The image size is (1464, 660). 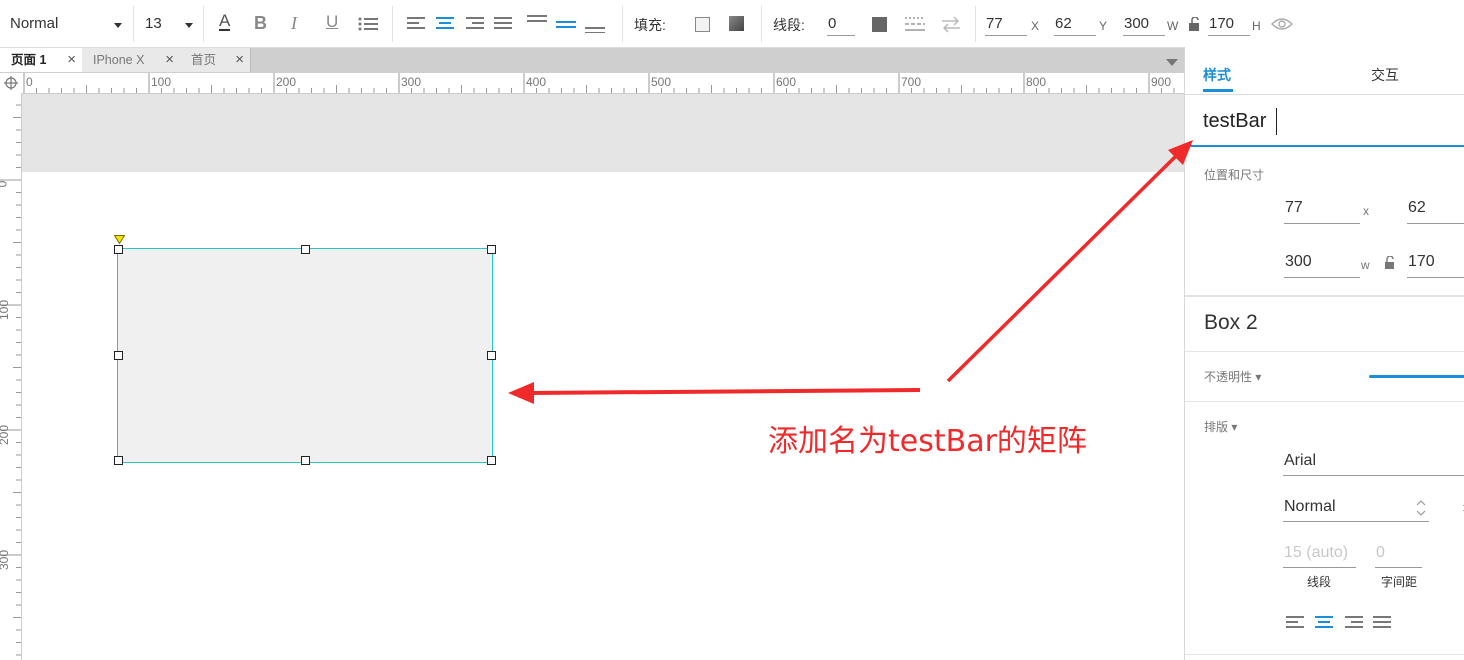 What do you see at coordinates (1063, 24) in the screenshot?
I see `y-input: 62` at bounding box center [1063, 24].